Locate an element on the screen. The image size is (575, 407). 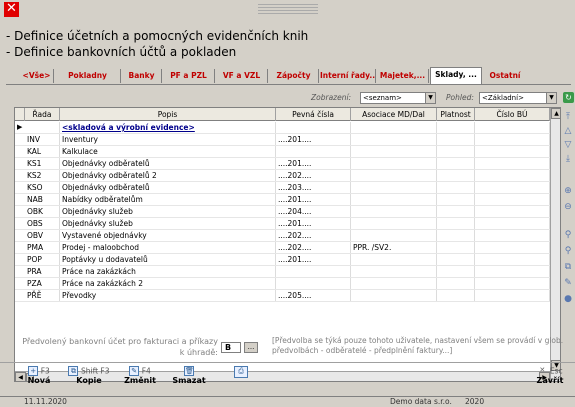
copy-icon: ⧉ is located at coordinates (568, 267).